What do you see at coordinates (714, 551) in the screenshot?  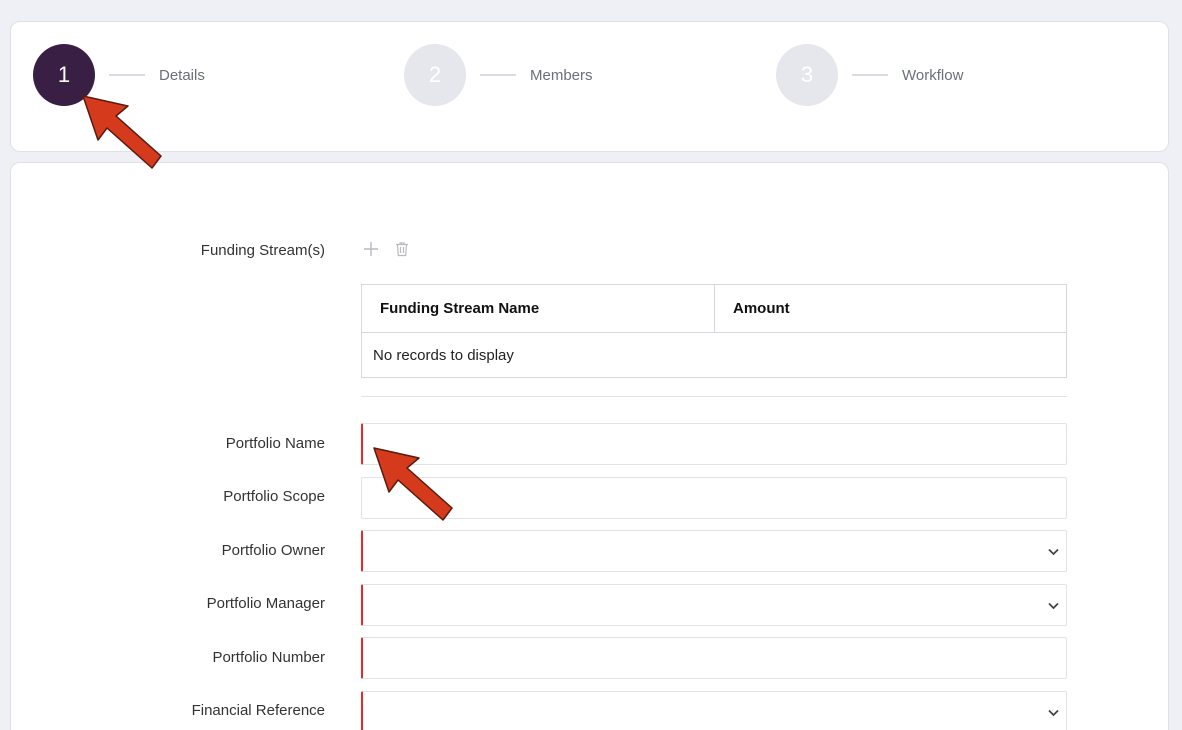 I see `portfolio-owner-select` at bounding box center [714, 551].